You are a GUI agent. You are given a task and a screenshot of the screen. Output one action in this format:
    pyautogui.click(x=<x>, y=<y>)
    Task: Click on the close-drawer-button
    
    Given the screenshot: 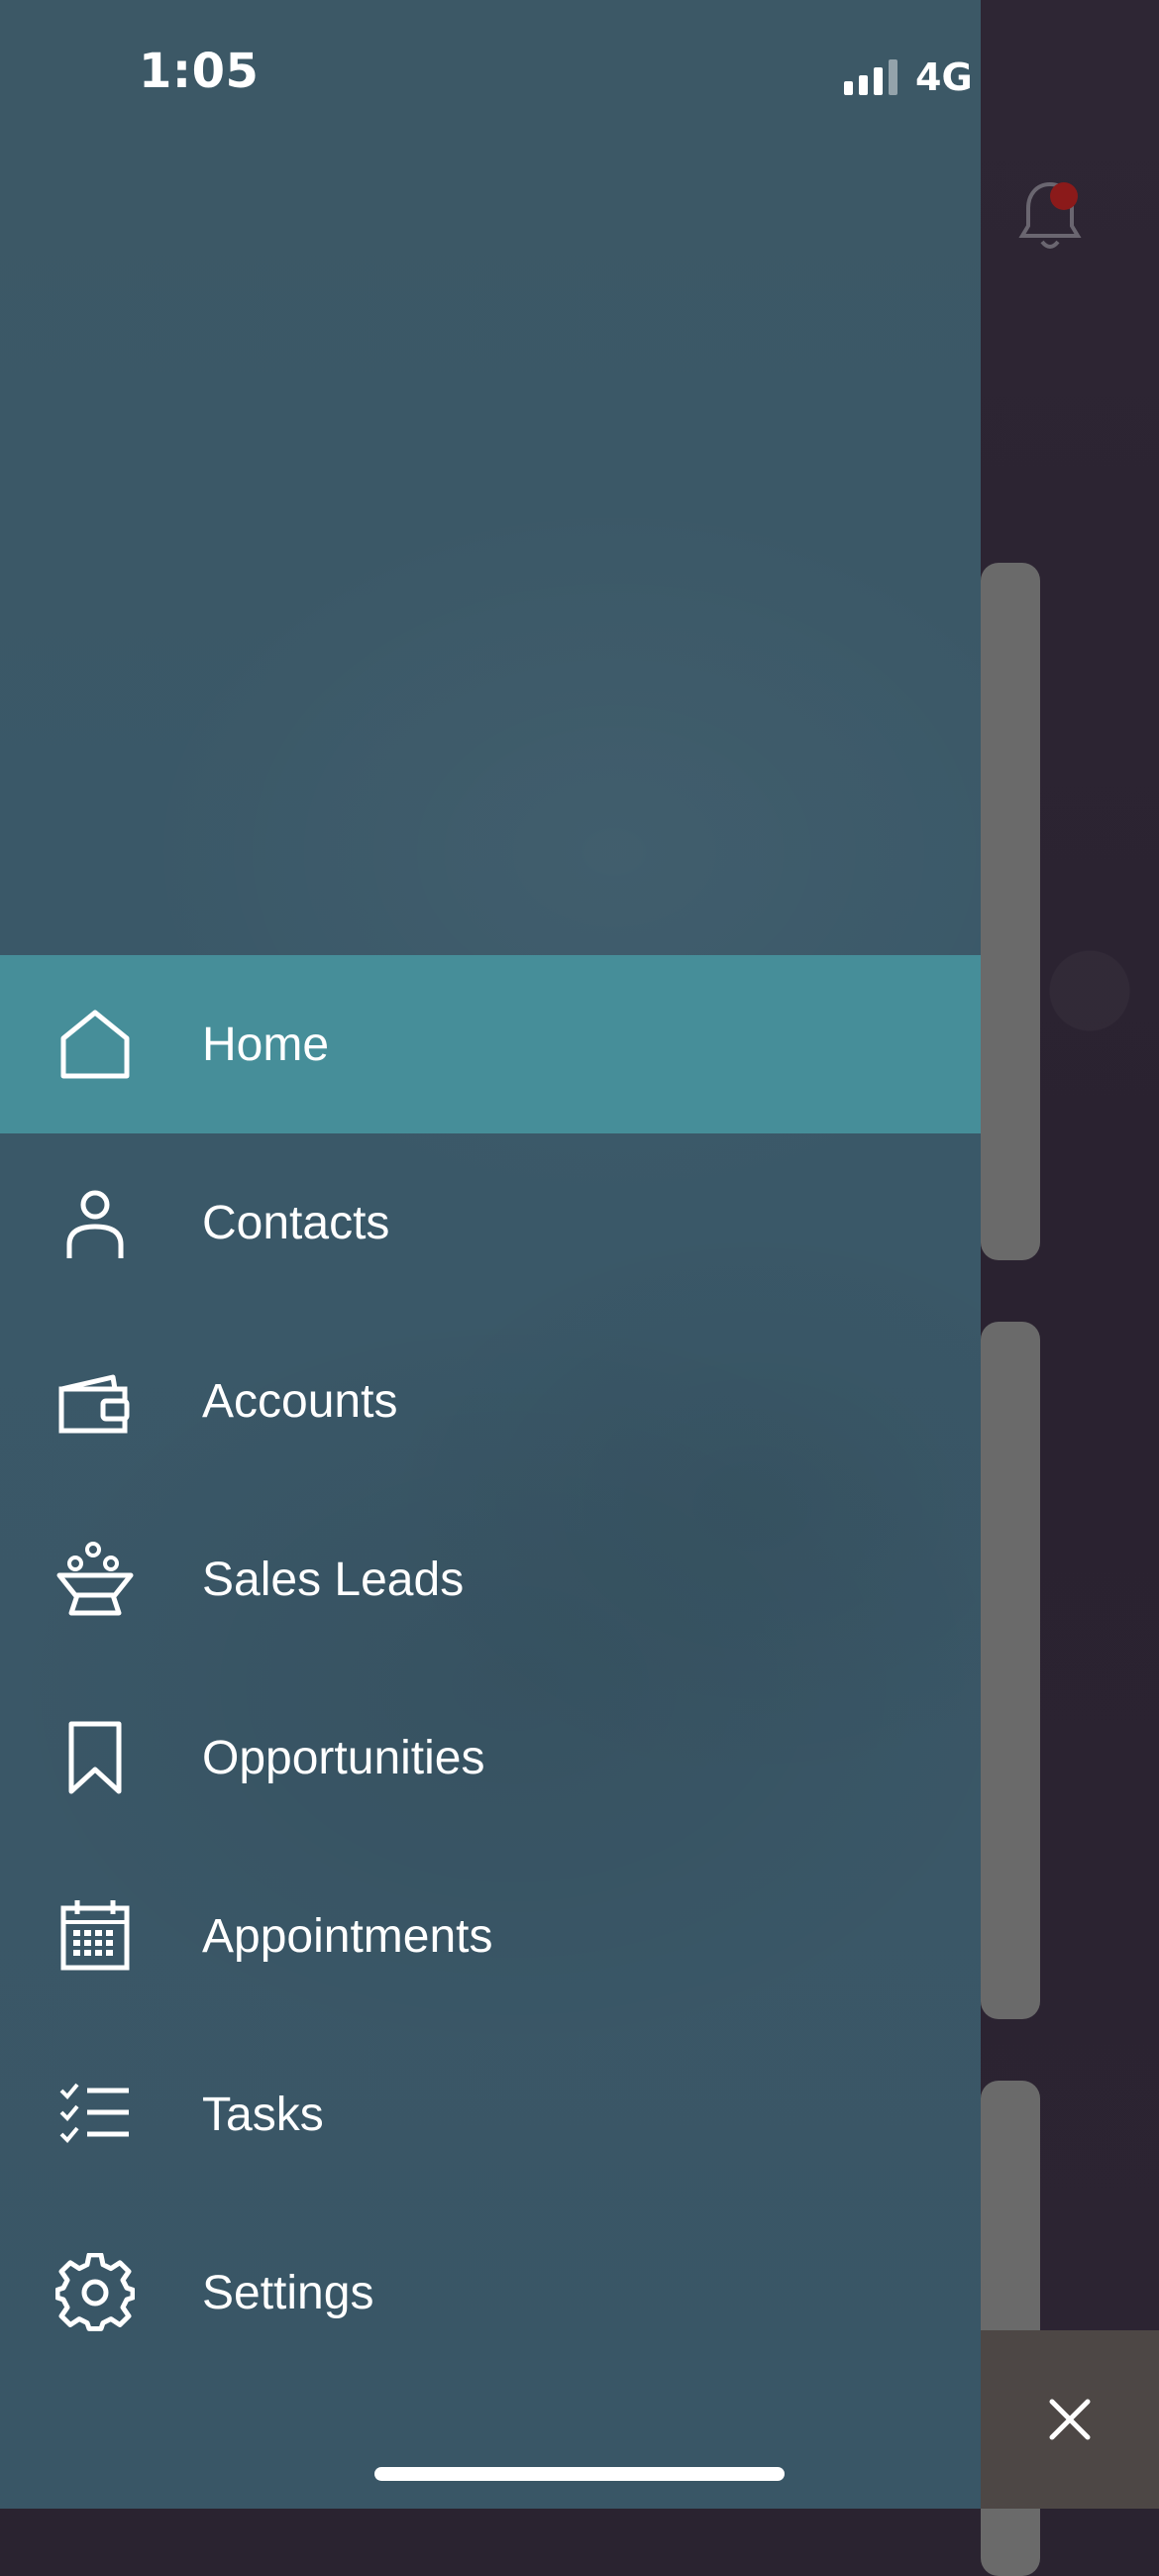 What is the action you would take?
    pyautogui.click(x=1070, y=2419)
    